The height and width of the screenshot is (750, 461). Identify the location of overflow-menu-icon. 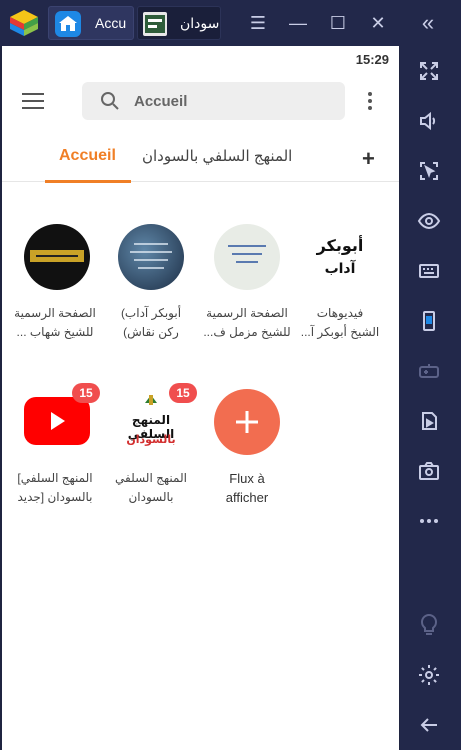
(371, 102).